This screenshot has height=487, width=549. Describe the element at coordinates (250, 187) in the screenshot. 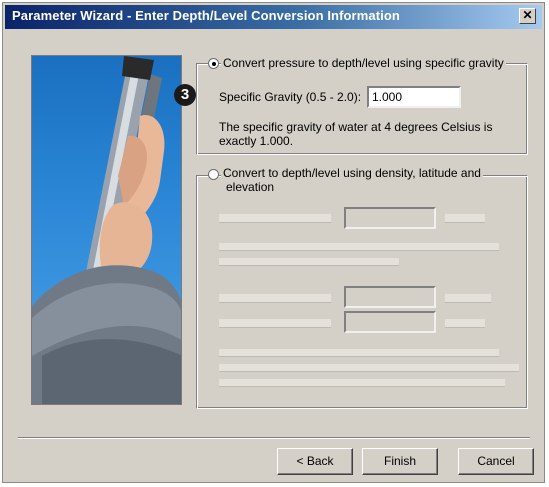

I see `density-radio-label-line2: elevation` at that location.